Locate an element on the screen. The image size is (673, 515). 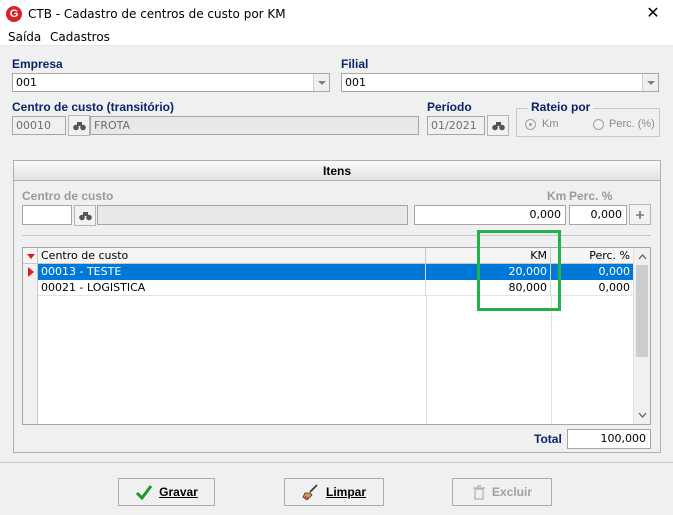
grid-scrollbar is located at coordinates (641, 336).